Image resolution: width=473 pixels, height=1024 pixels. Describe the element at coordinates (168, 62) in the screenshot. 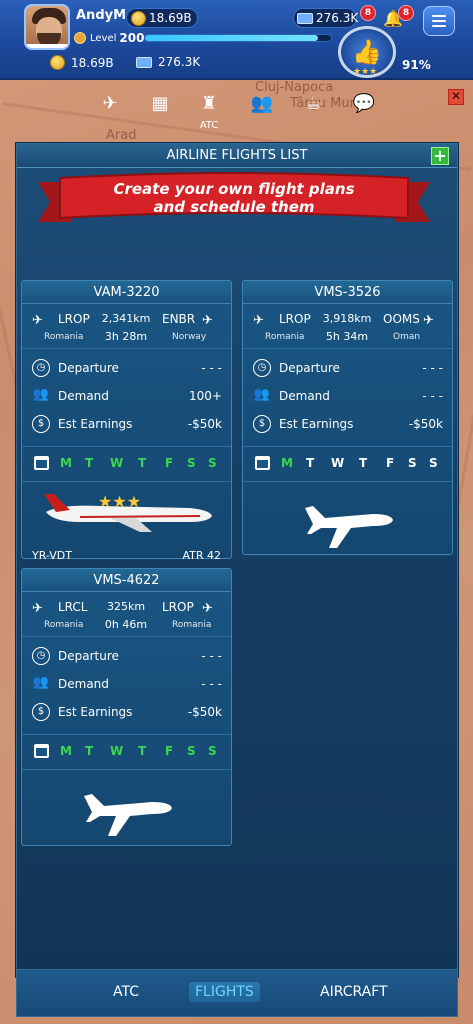

I see `cash-secondary: 276.3K` at that location.